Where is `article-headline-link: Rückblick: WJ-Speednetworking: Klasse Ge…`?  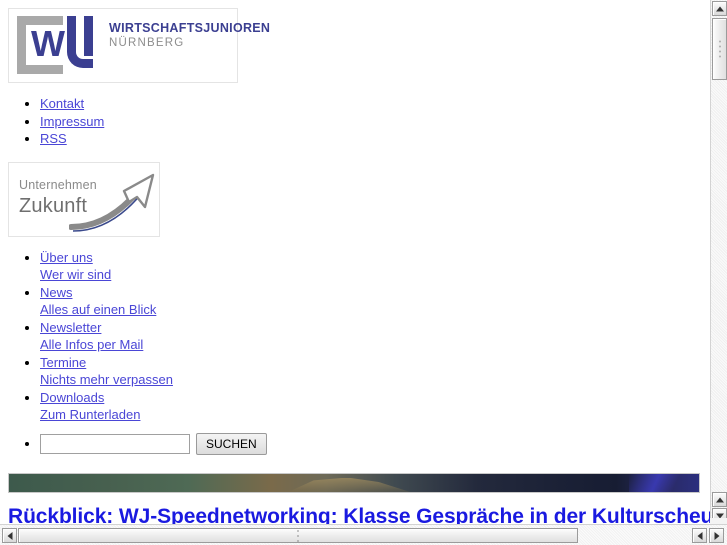 article-headline-link: Rückblick: WJ-Speednetworking: Klasse Ge… is located at coordinates (359, 515).